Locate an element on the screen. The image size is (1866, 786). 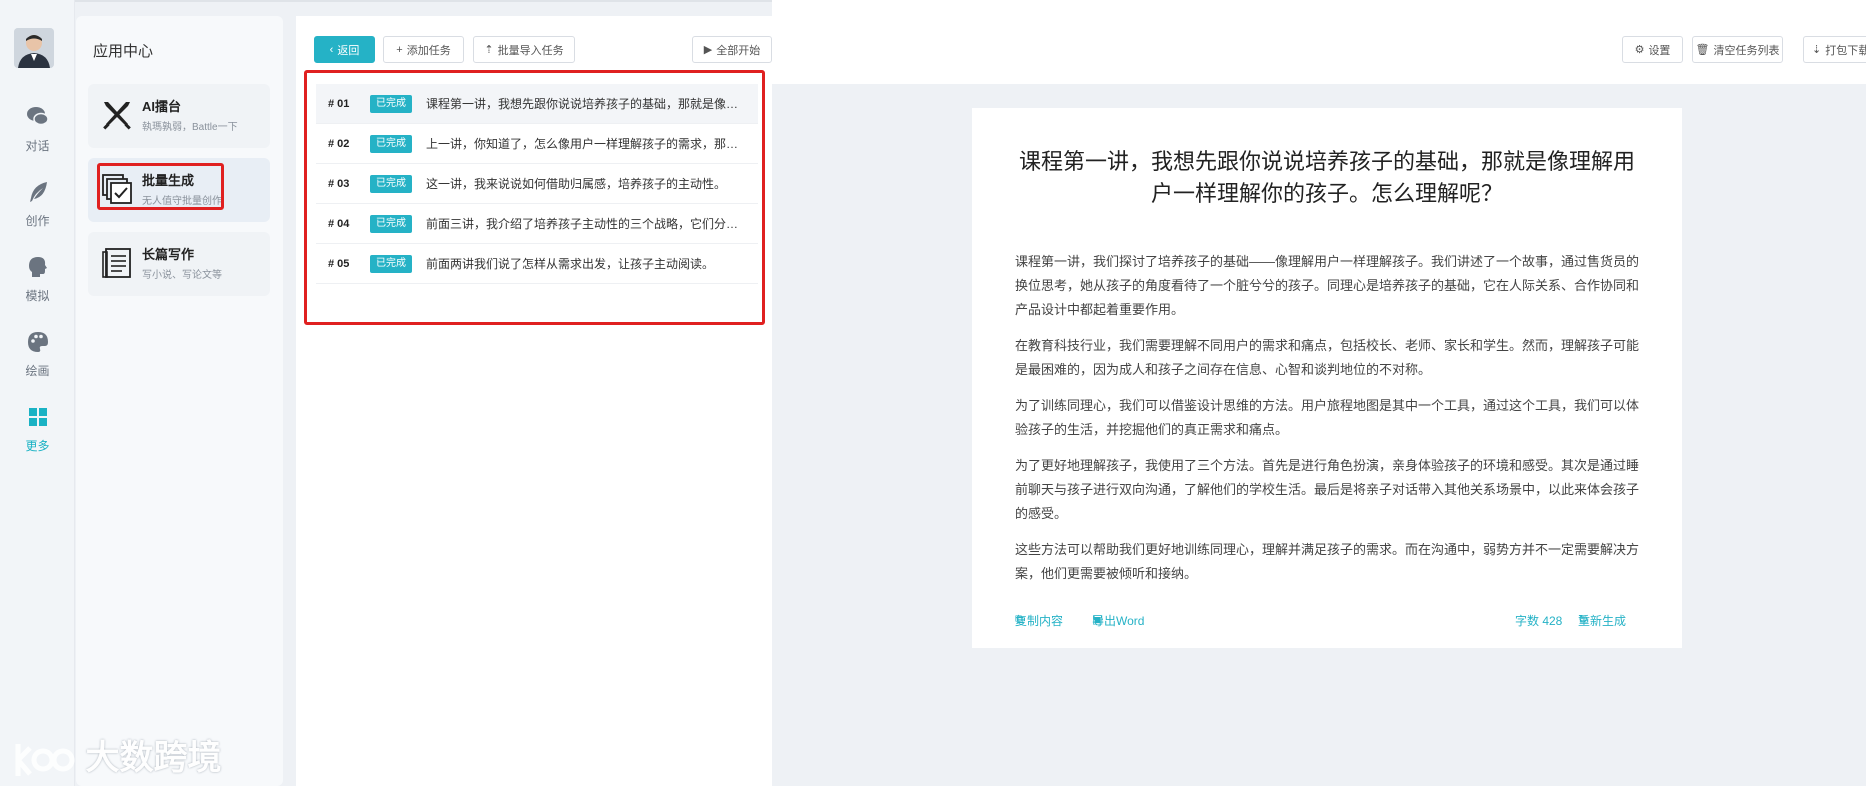
grid-icon is located at coordinates (37, 417).